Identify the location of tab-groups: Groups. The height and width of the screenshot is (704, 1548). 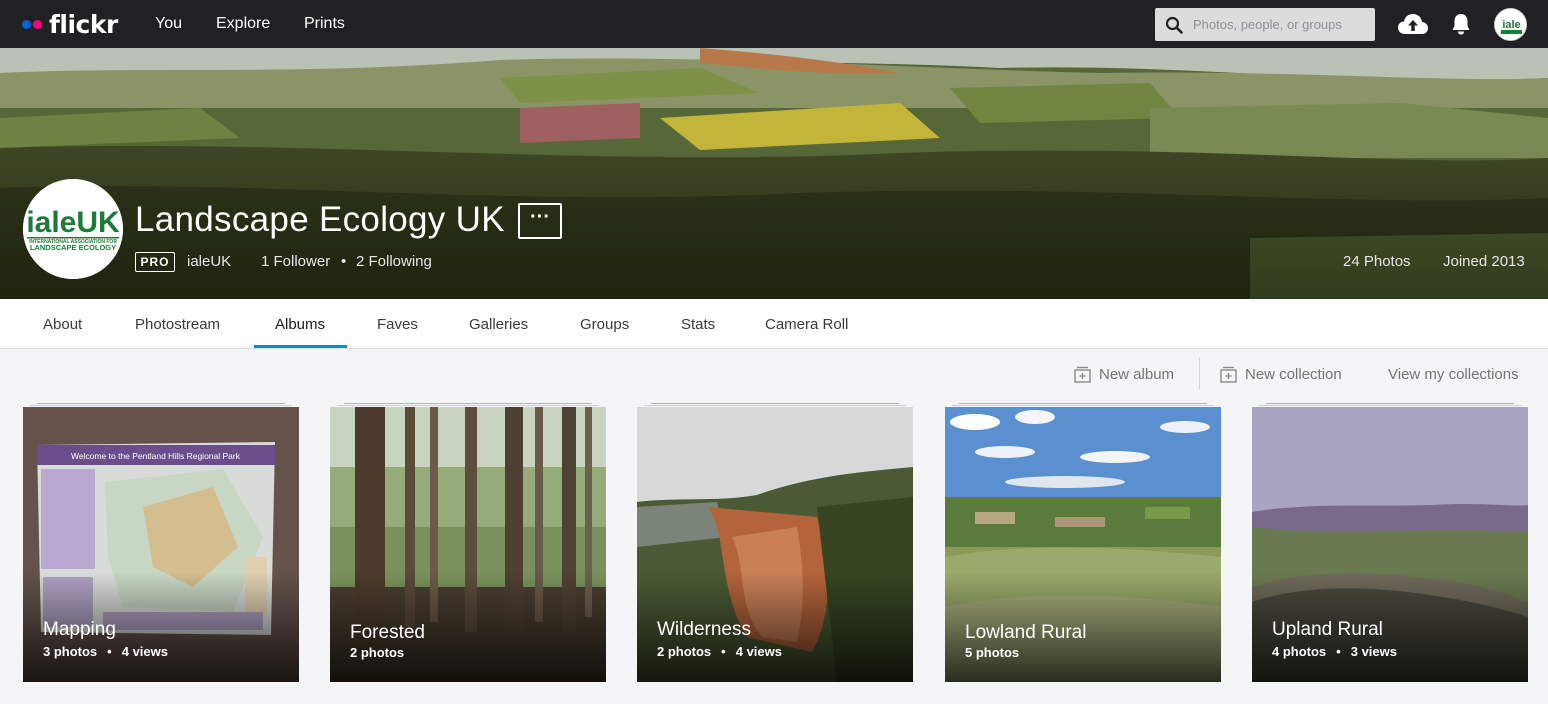
(604, 324).